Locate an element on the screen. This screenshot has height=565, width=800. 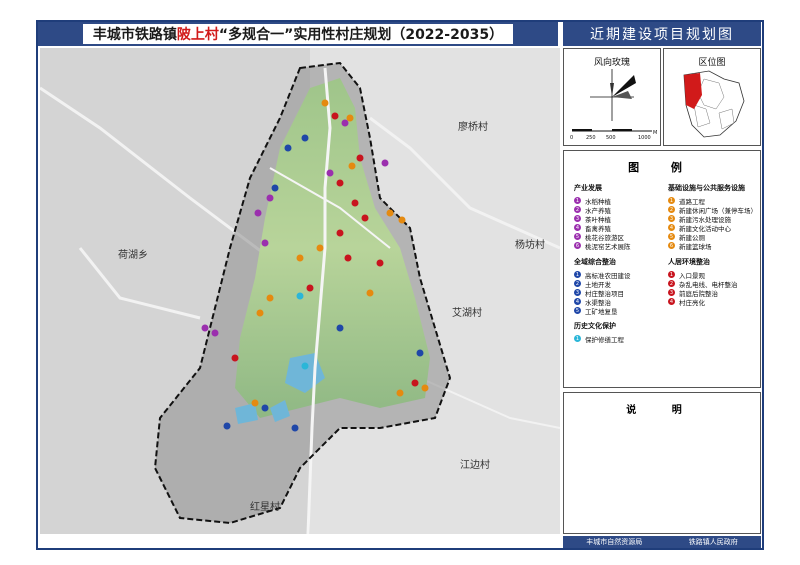
legend-item: 1 保护修缮工程 is located at coordinates (599, 339).